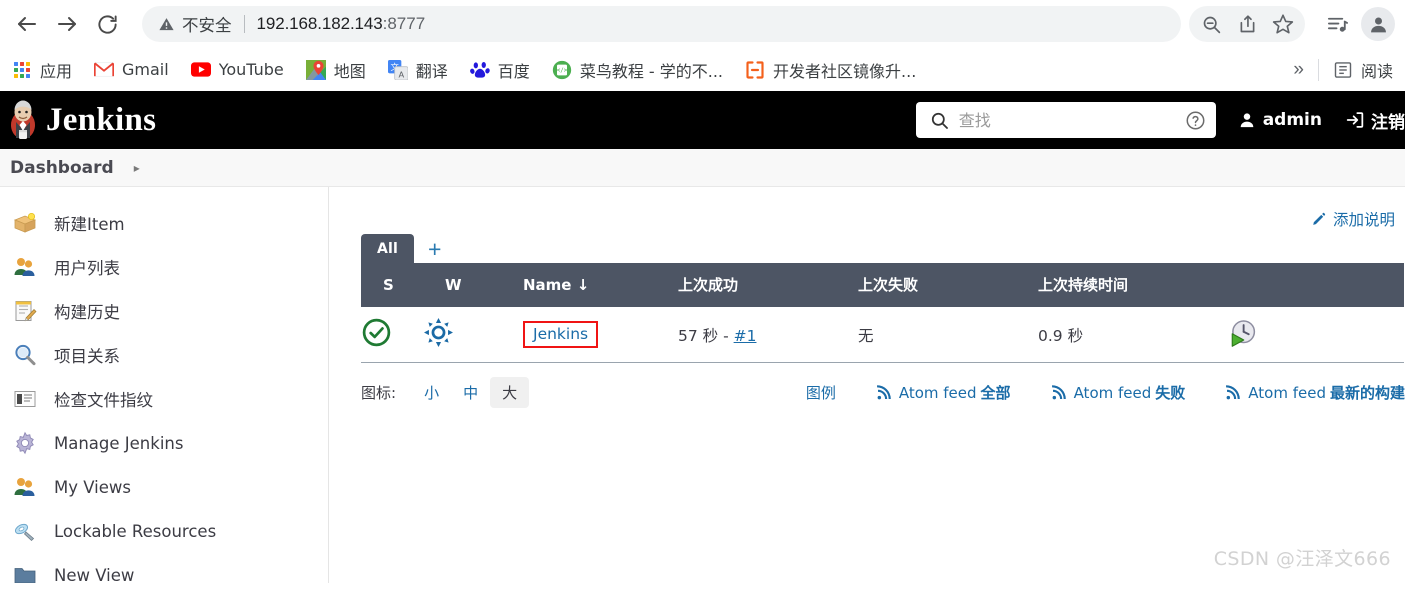  Describe the element at coordinates (1343, 70) in the screenshot. I see `reading-list-icon` at that location.